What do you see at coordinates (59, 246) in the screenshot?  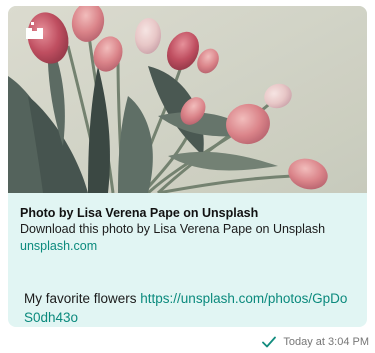 I see `link-preview-domain: unsplash.com` at bounding box center [59, 246].